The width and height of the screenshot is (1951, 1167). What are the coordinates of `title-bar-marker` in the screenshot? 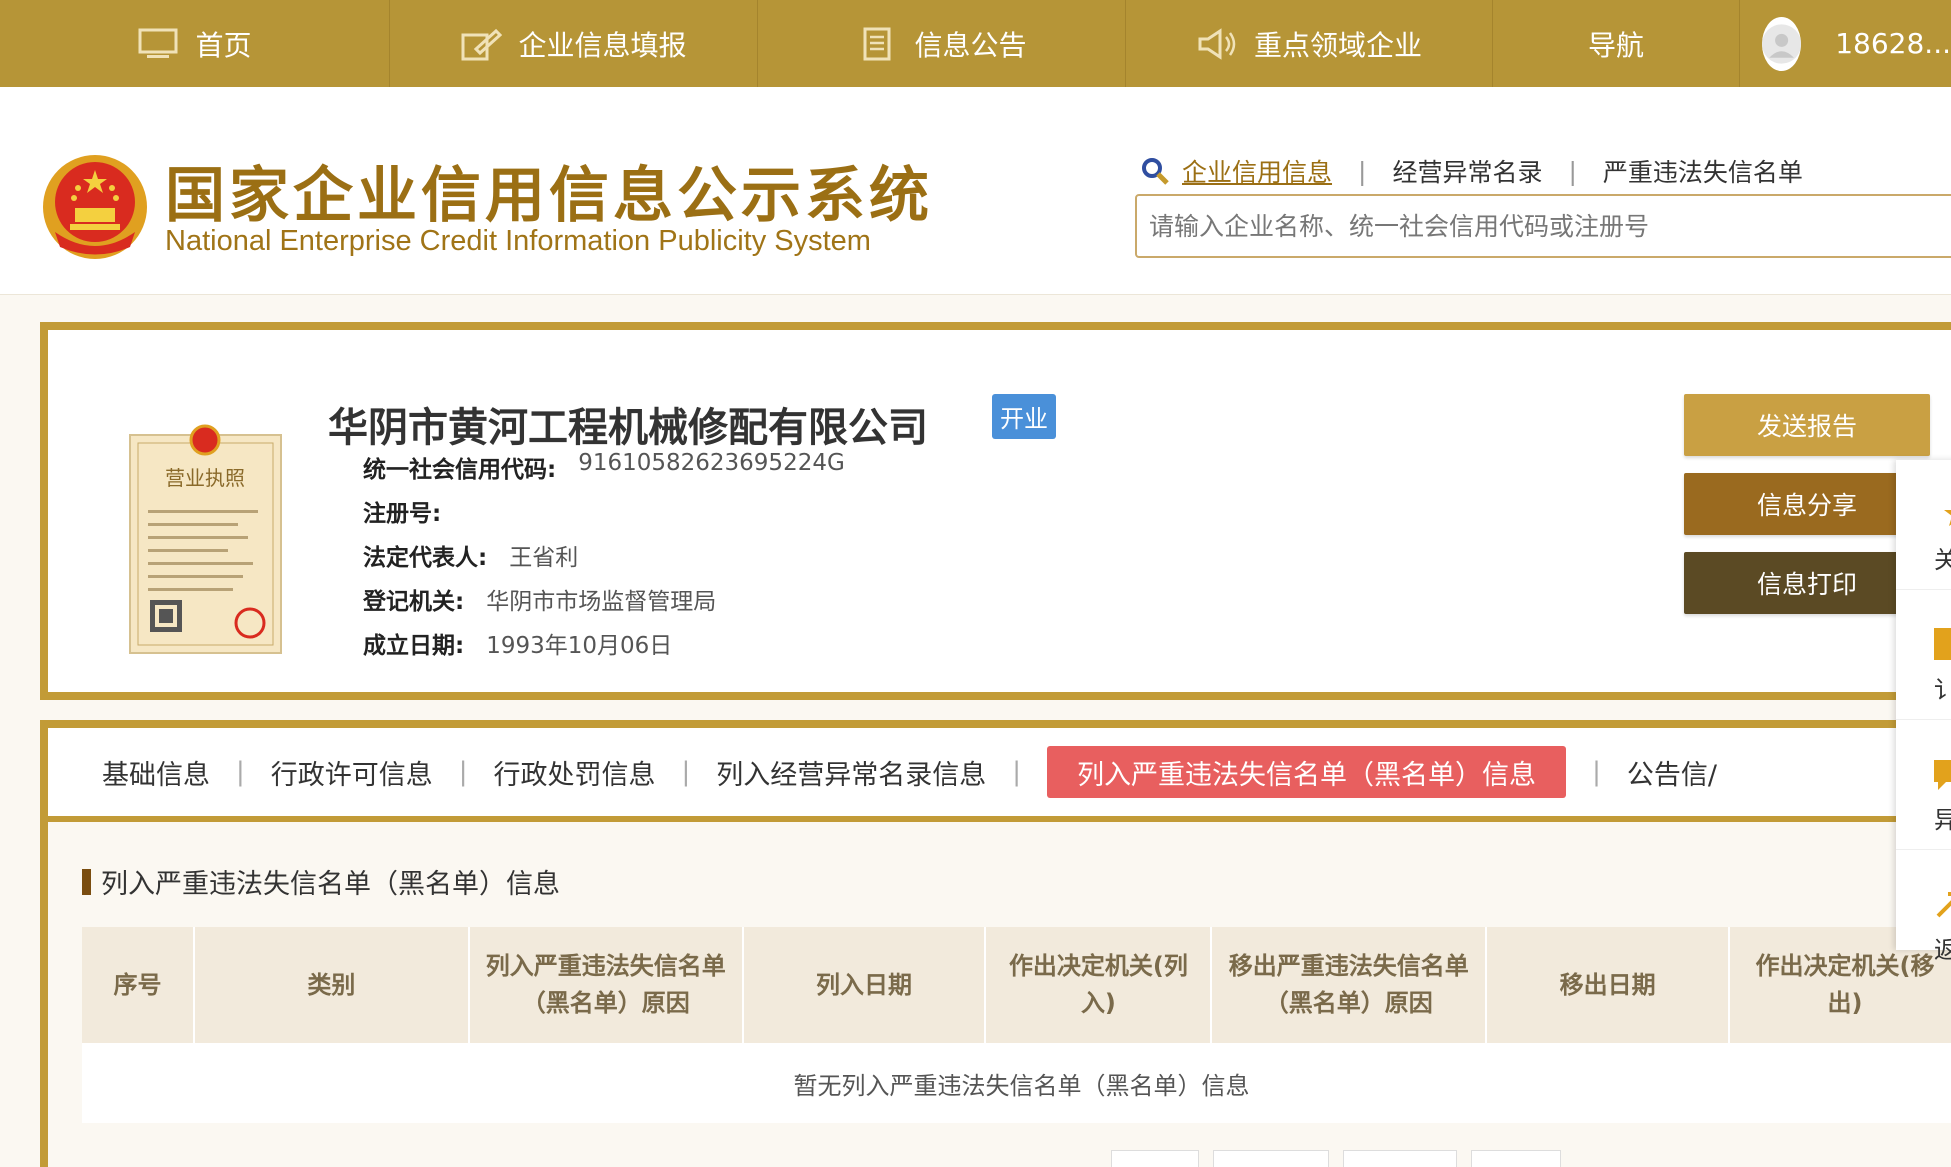 It's located at (86, 881).